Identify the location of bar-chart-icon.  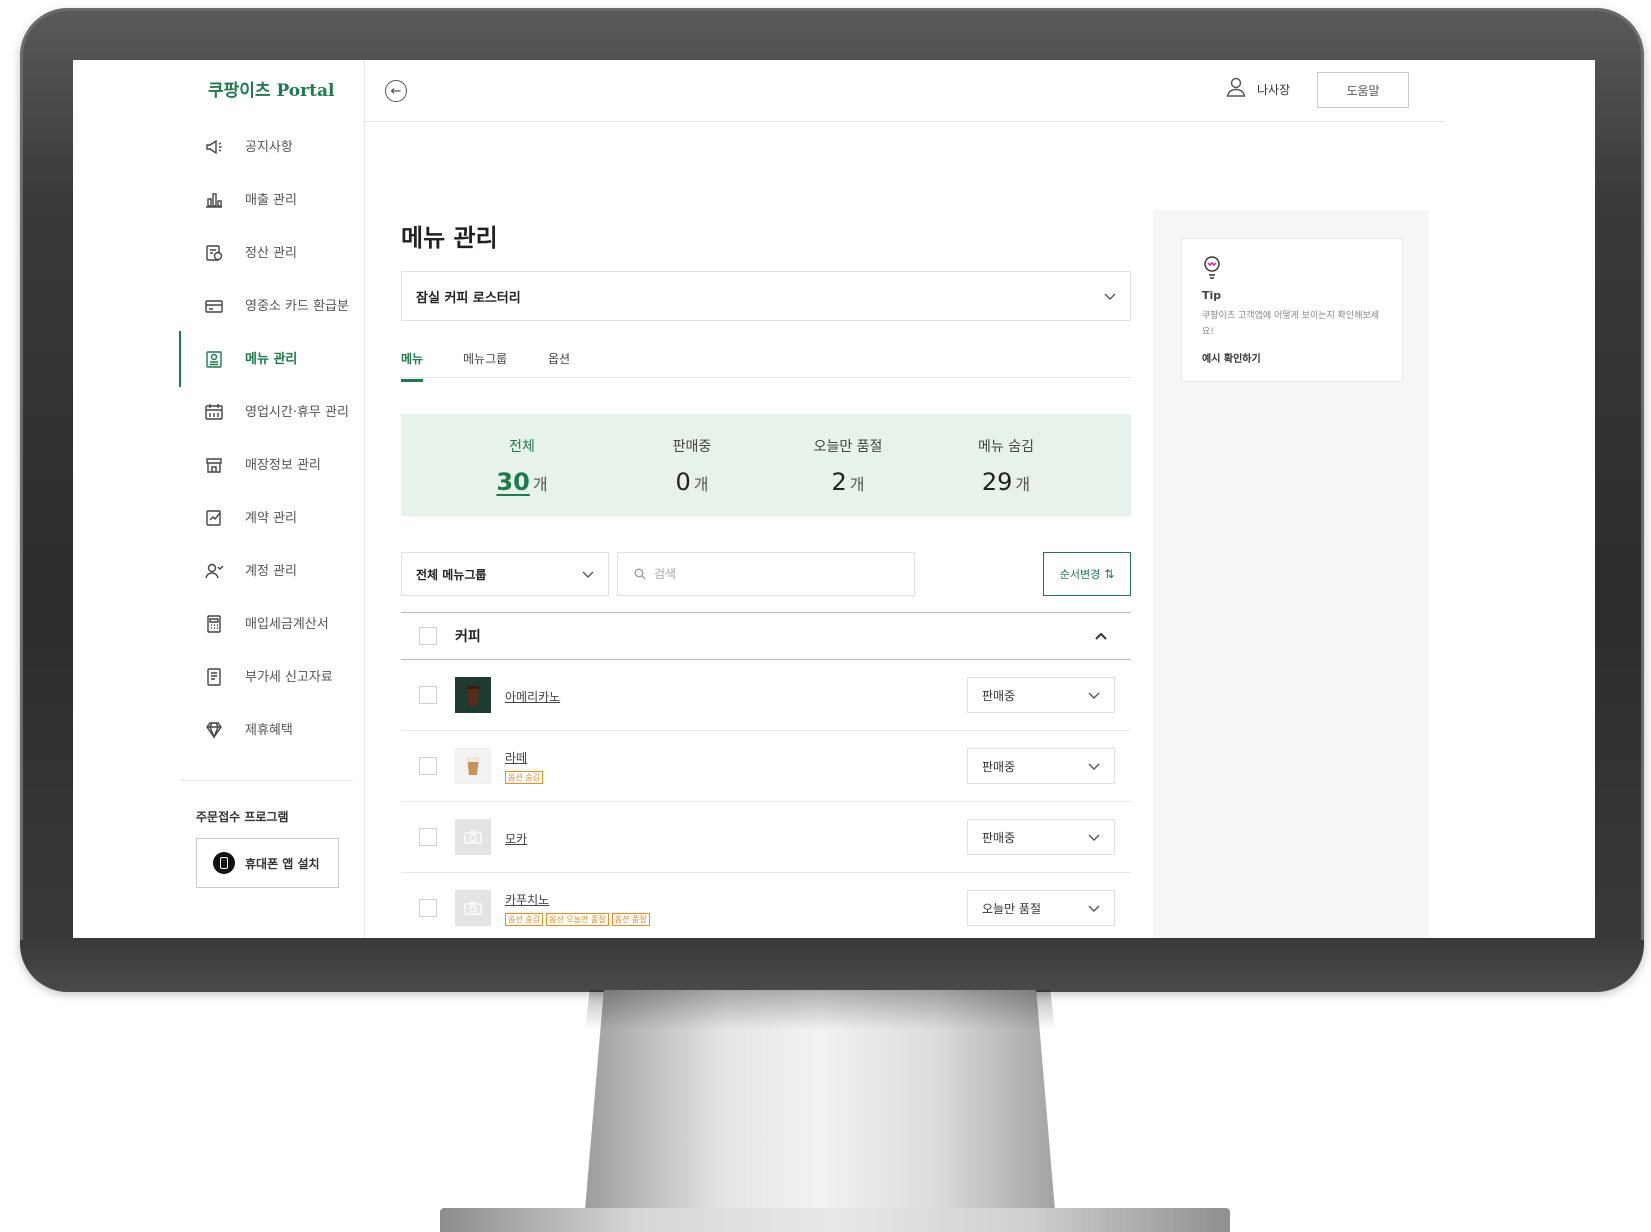
(214, 200).